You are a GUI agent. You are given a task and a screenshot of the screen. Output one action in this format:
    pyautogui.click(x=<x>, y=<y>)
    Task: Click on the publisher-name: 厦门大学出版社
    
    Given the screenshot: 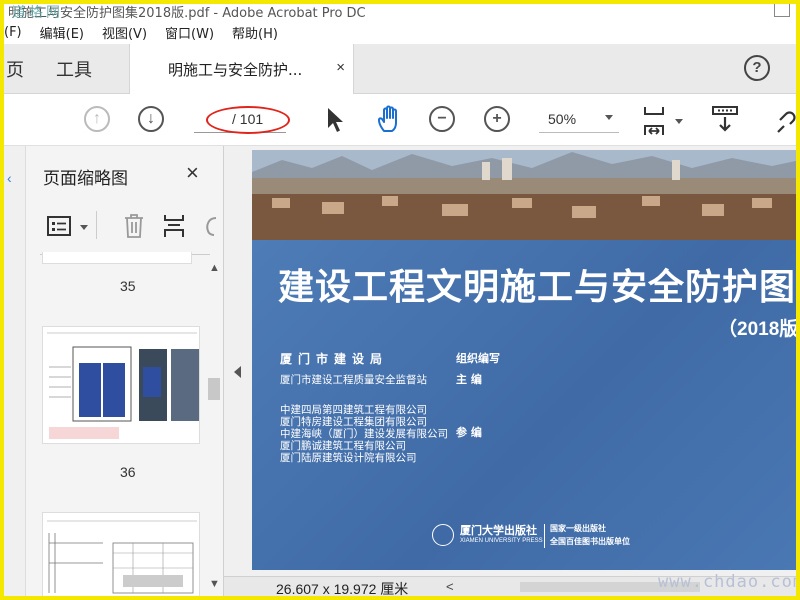 What is the action you would take?
    pyautogui.click(x=498, y=530)
    